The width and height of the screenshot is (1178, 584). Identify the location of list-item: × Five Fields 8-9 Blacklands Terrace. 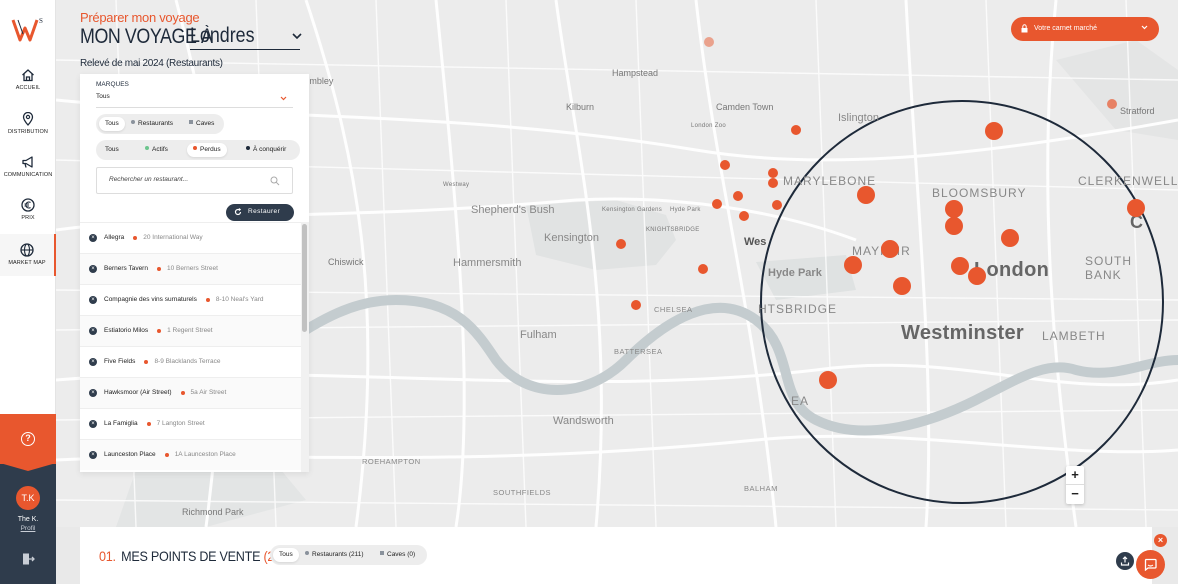
(190, 361).